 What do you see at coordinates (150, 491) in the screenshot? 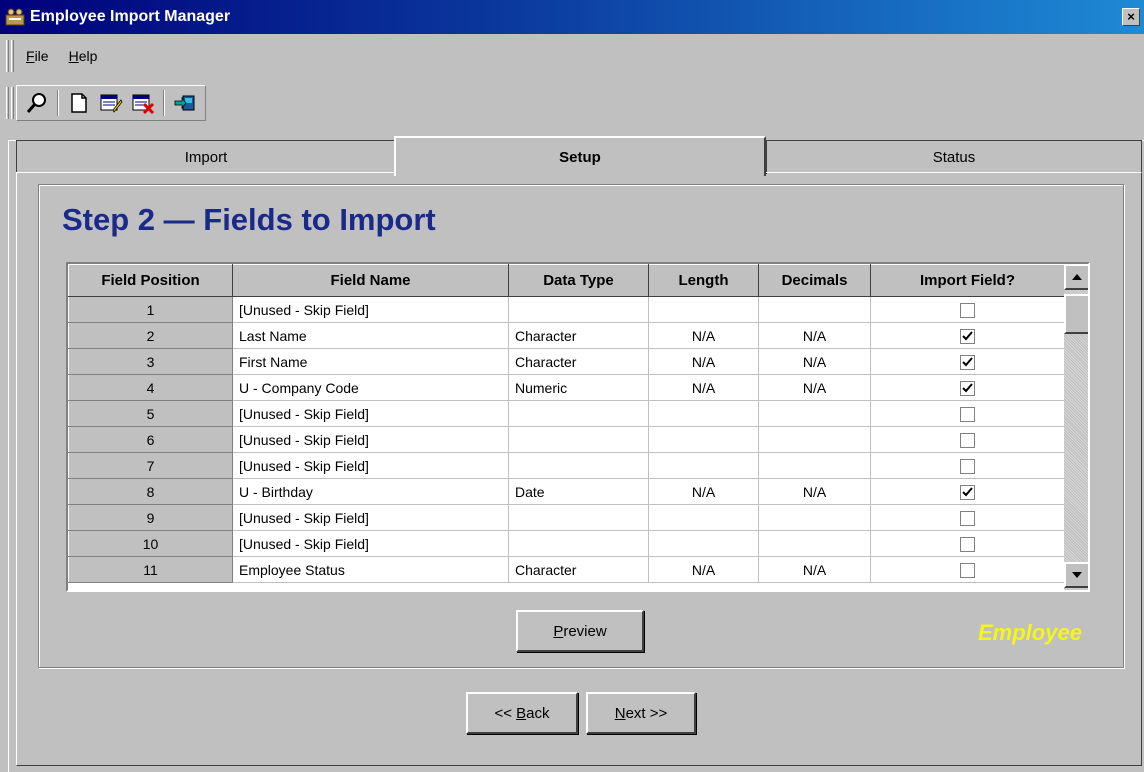
I see `cell-field-position: 8` at bounding box center [150, 491].